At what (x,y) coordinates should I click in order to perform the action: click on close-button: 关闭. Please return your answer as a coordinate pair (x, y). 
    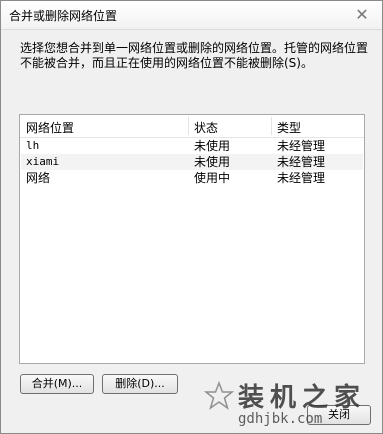
    Looking at the image, I should click on (339, 415).